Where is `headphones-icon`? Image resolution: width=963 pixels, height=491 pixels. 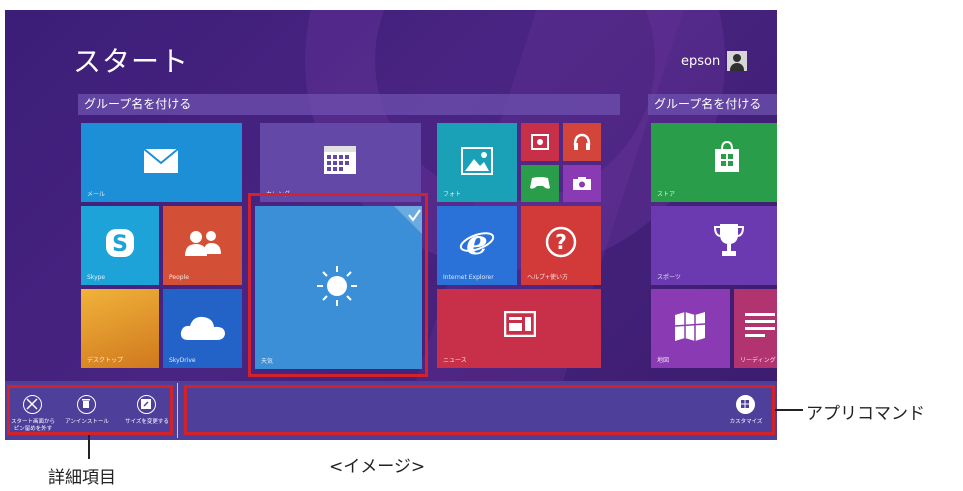 headphones-icon is located at coordinates (582, 141).